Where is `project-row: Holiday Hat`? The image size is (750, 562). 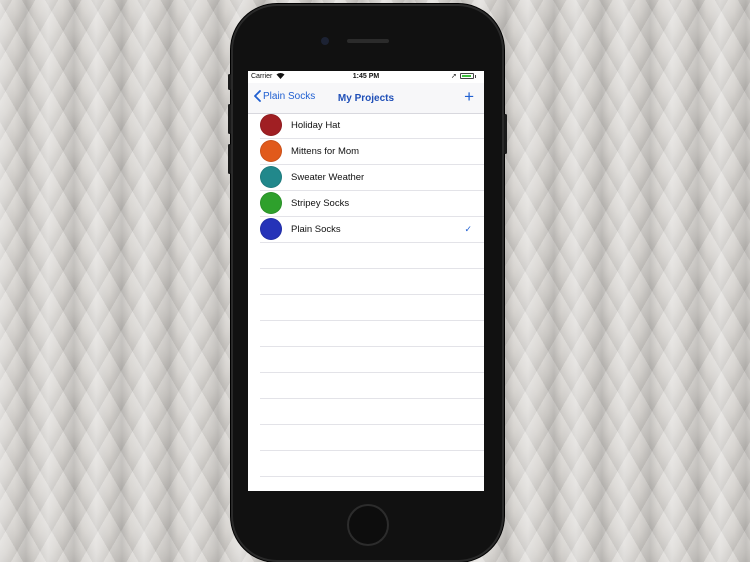 project-row: Holiday Hat is located at coordinates (372, 126).